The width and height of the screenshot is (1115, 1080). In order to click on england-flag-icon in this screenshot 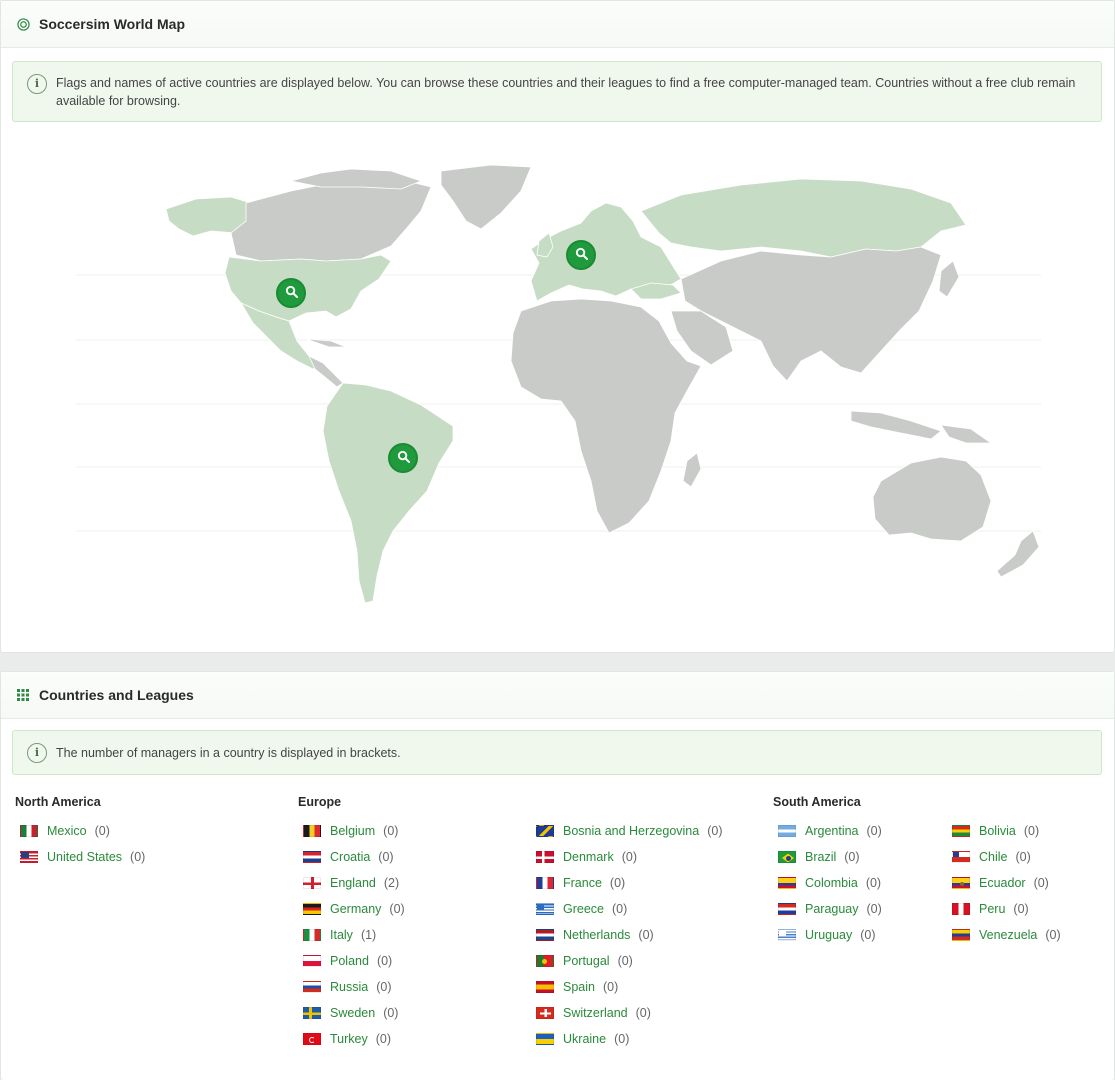, I will do `click(312, 883)`.